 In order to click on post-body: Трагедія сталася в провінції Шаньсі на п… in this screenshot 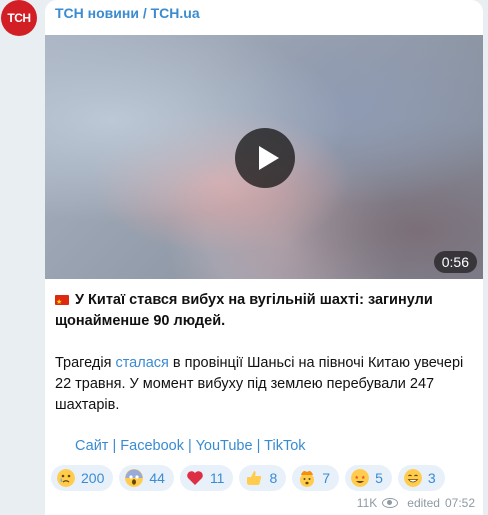, I will do `click(259, 384)`.